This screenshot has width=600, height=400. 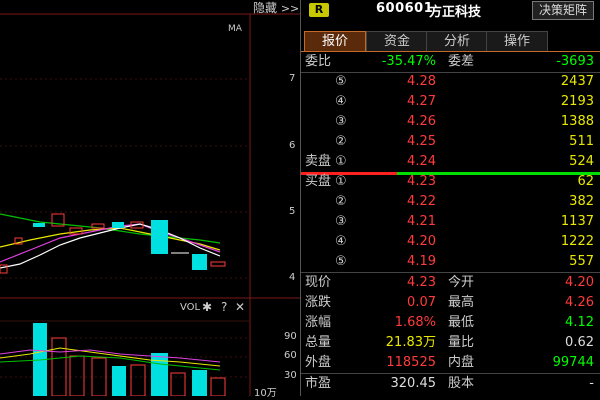 What do you see at coordinates (421, 101) in the screenshot?
I see `ask-price: 4.27` at bounding box center [421, 101].